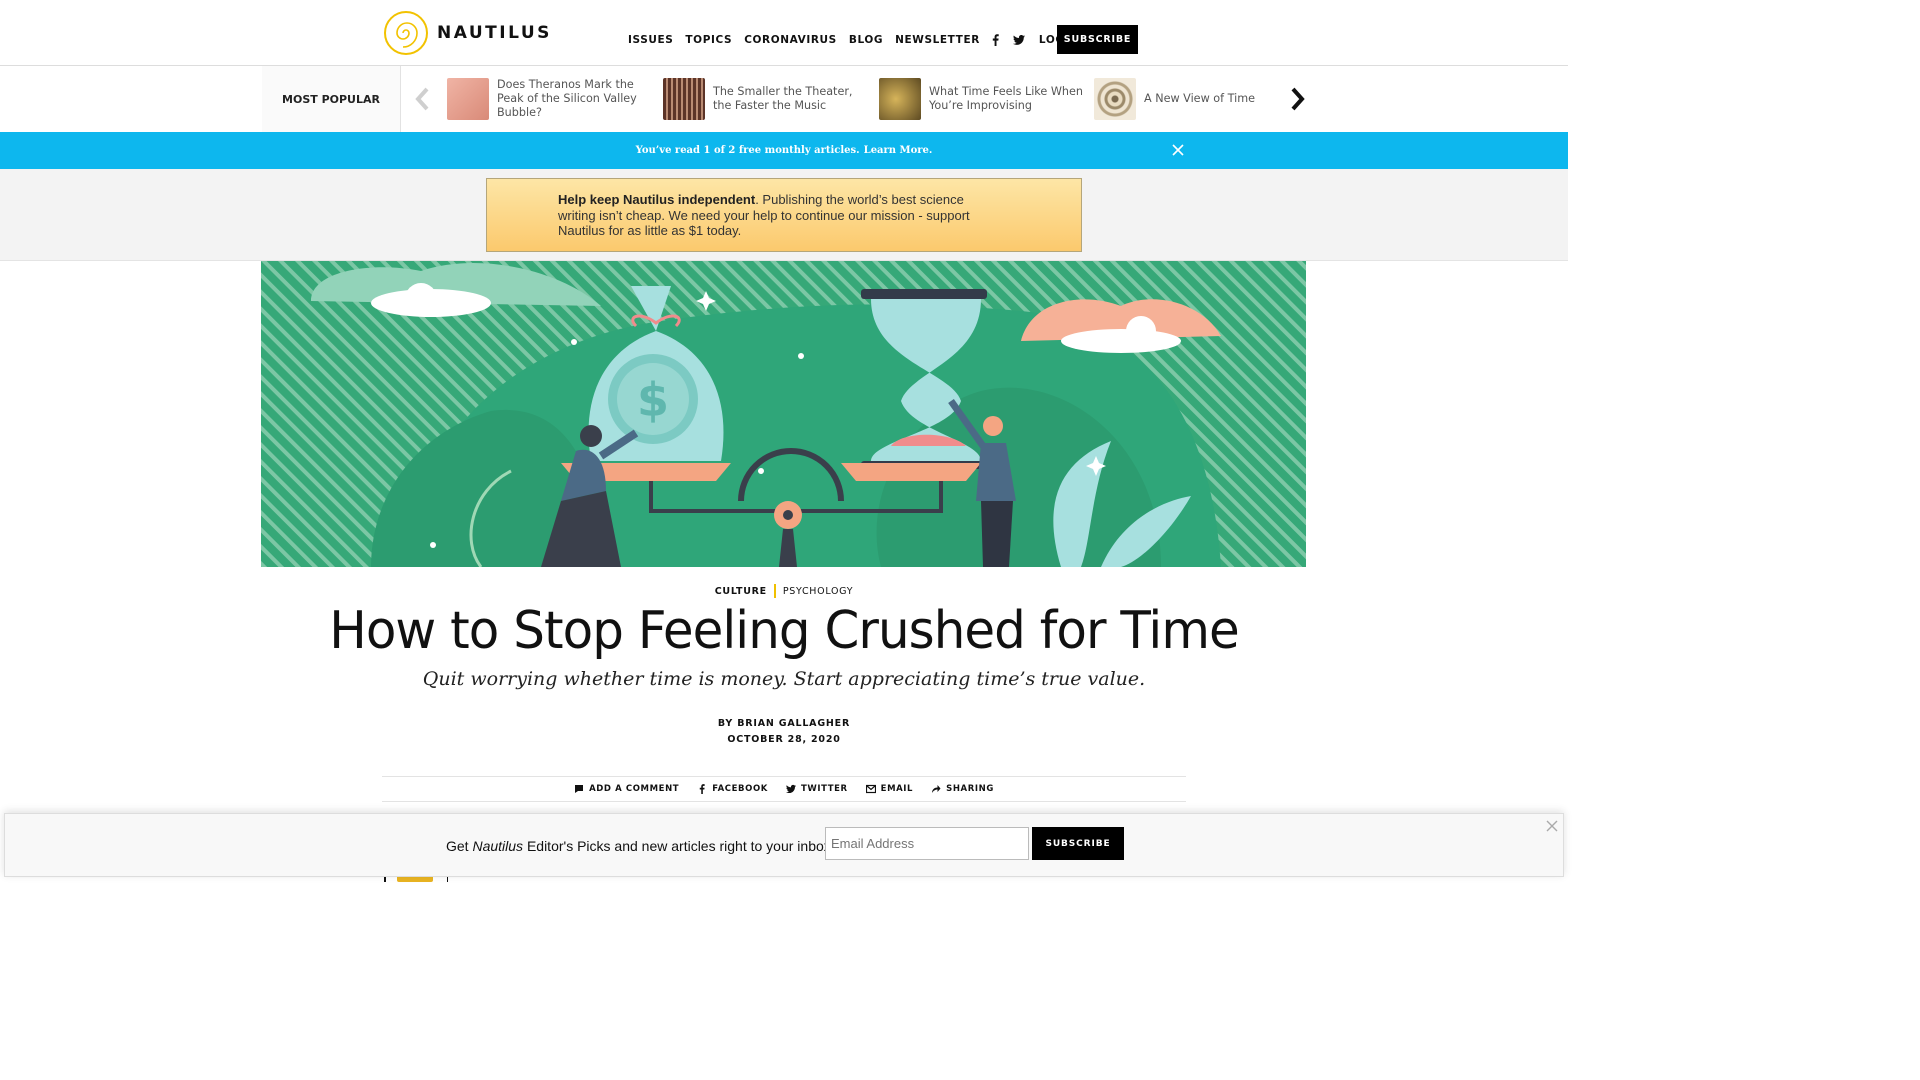 This screenshot has height=1080, width=1920. I want to click on nav-issues: ISSUES, so click(650, 40).